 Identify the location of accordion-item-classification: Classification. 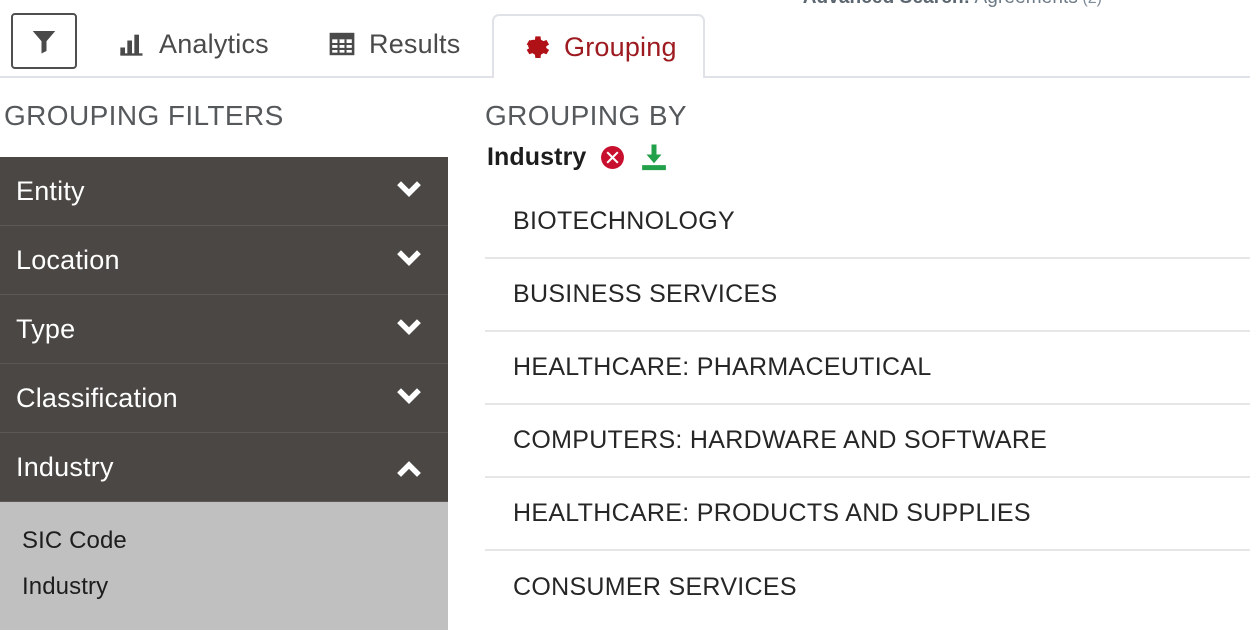
(224, 398).